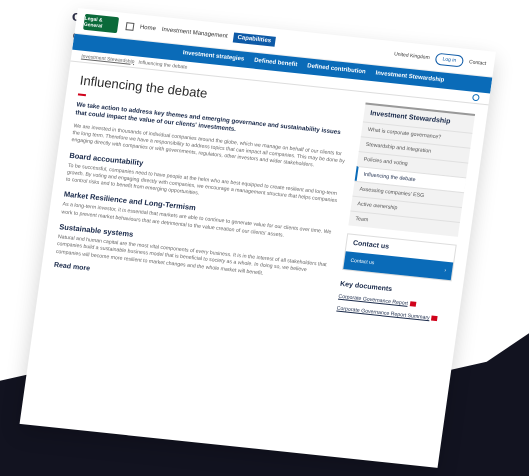 This screenshot has height=476, width=529. I want to click on contact-button-label: Contact us, so click(362, 262).